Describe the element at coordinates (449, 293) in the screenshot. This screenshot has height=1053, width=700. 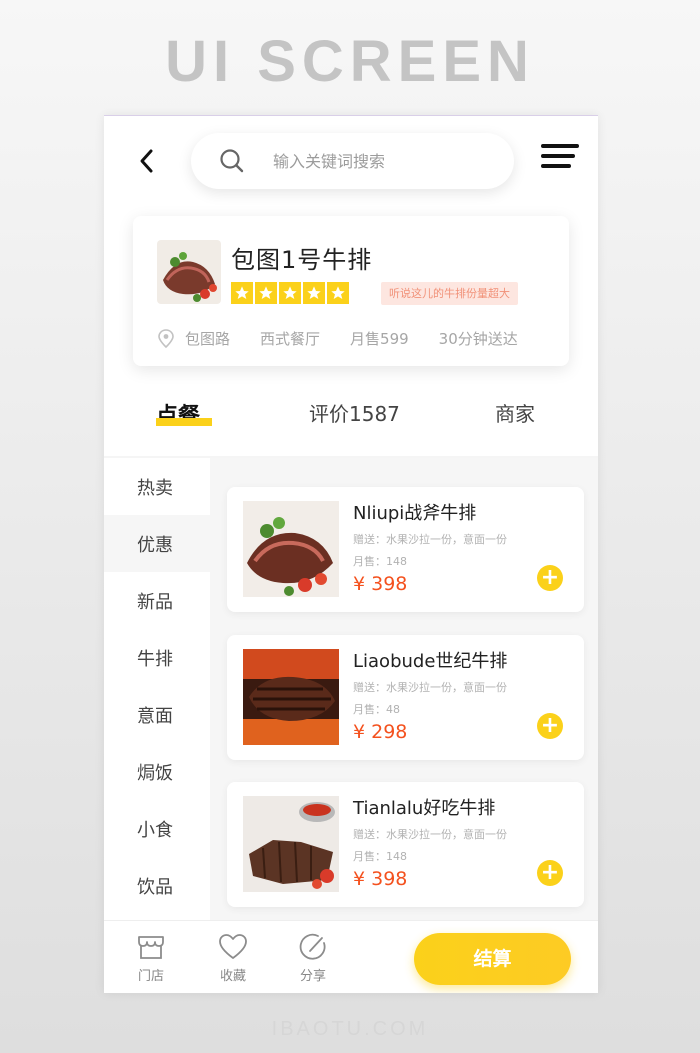
I see `promo-tag: 听说这儿的牛排份量超大` at that location.